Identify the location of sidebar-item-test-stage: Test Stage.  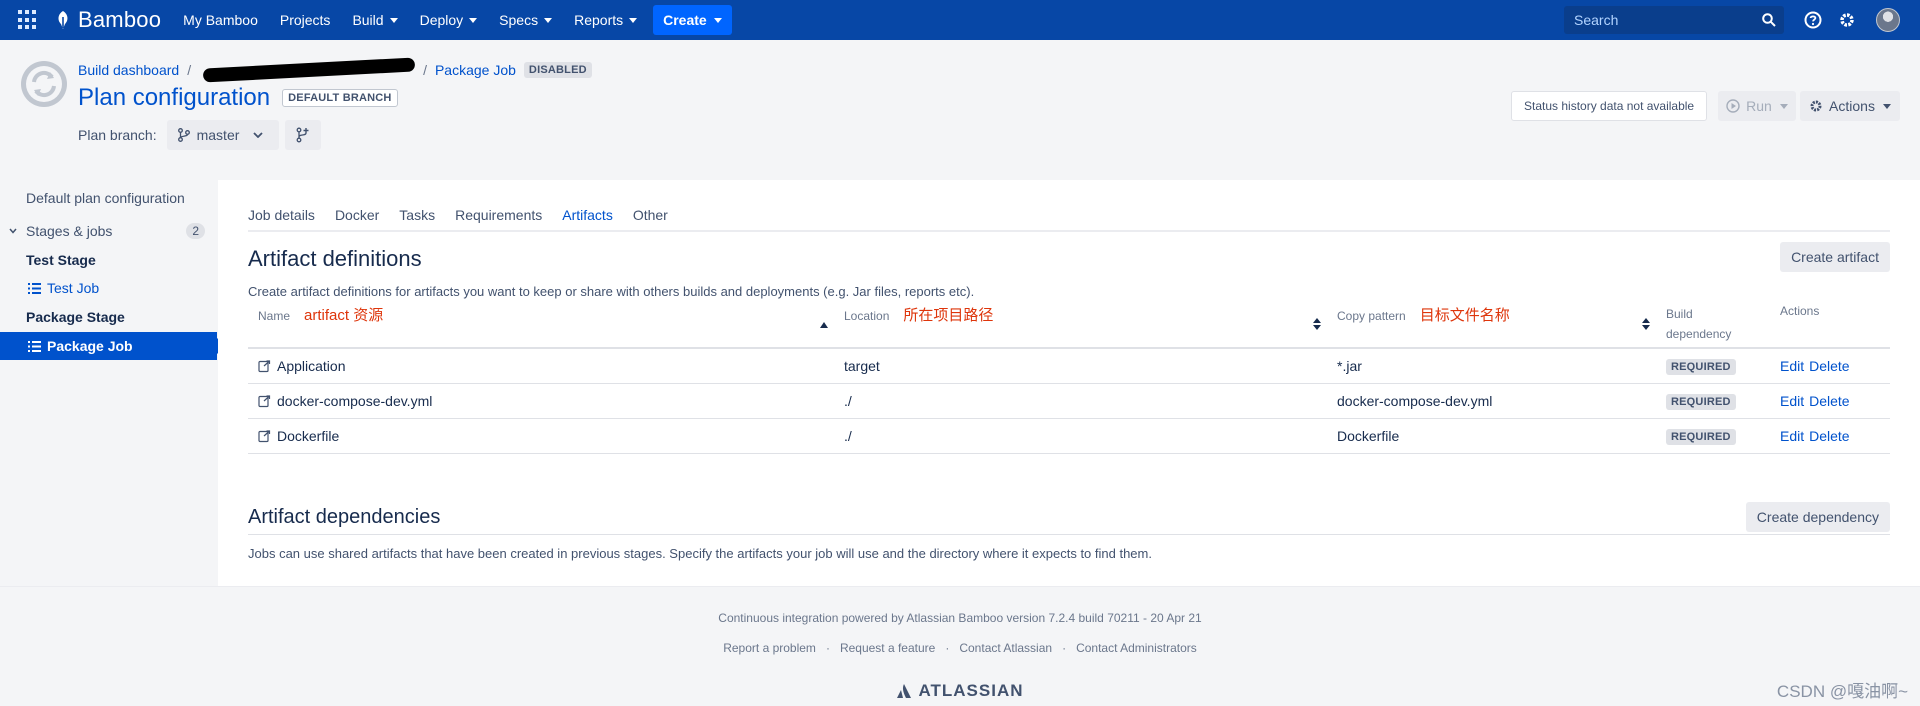
(108, 260).